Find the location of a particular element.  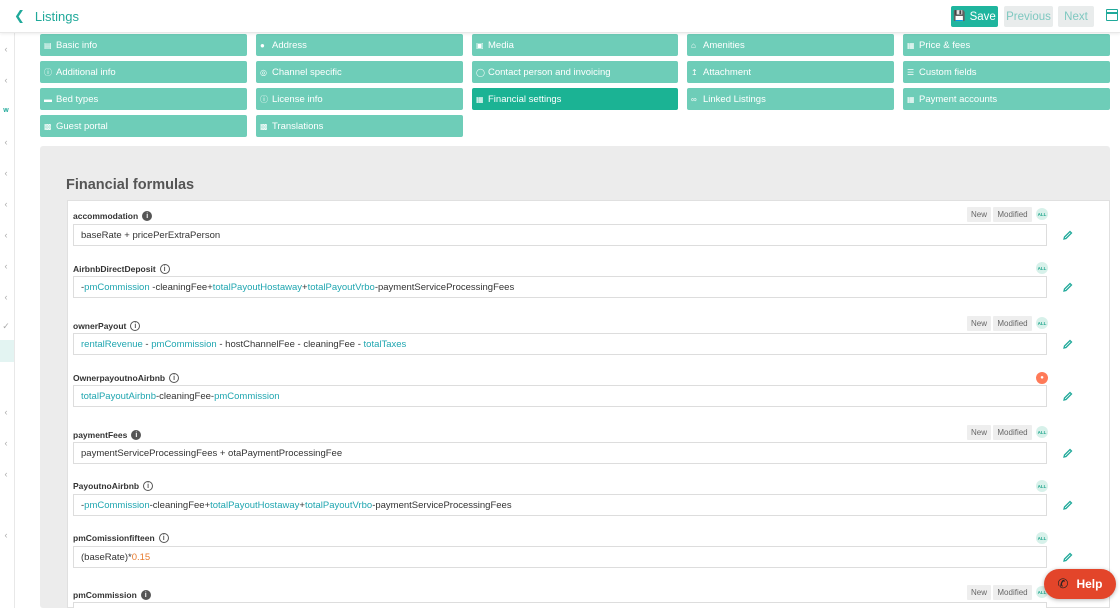

tab-custom-fields: ☰ Custom fields is located at coordinates (1006, 72).